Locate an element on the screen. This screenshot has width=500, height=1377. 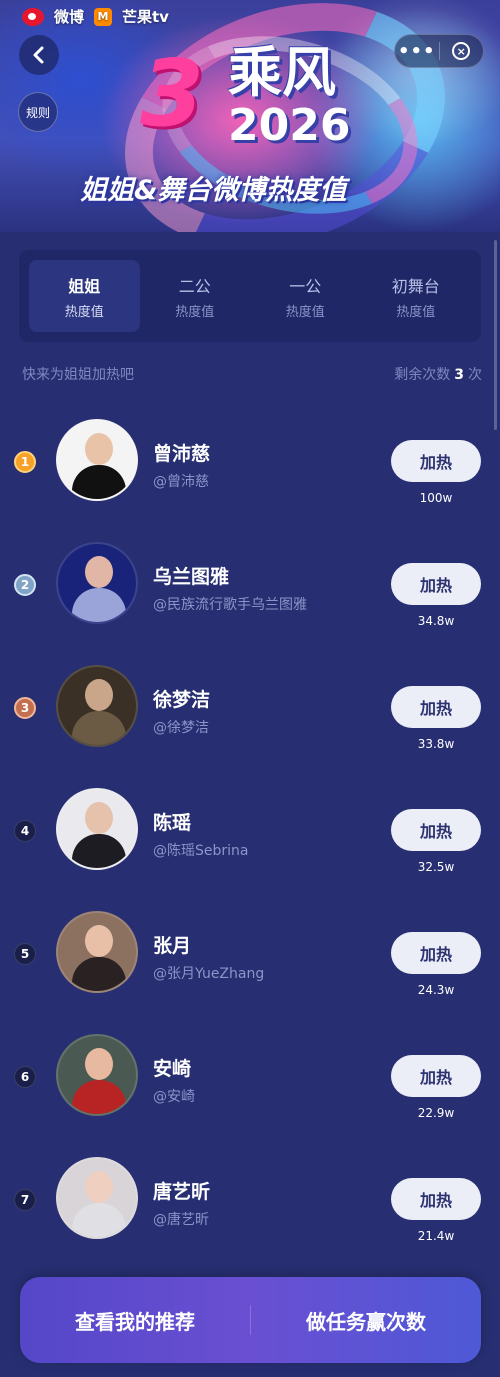
tab-first-performance: 一公 热度值 is located at coordinates (305, 296).